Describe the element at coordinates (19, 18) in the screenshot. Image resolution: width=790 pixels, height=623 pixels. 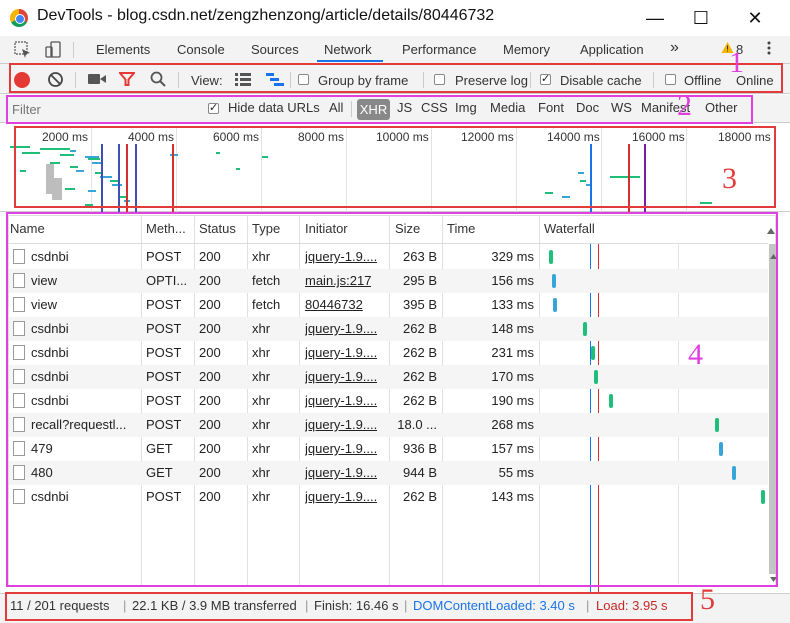
I see `chrome-logo-icon` at that location.